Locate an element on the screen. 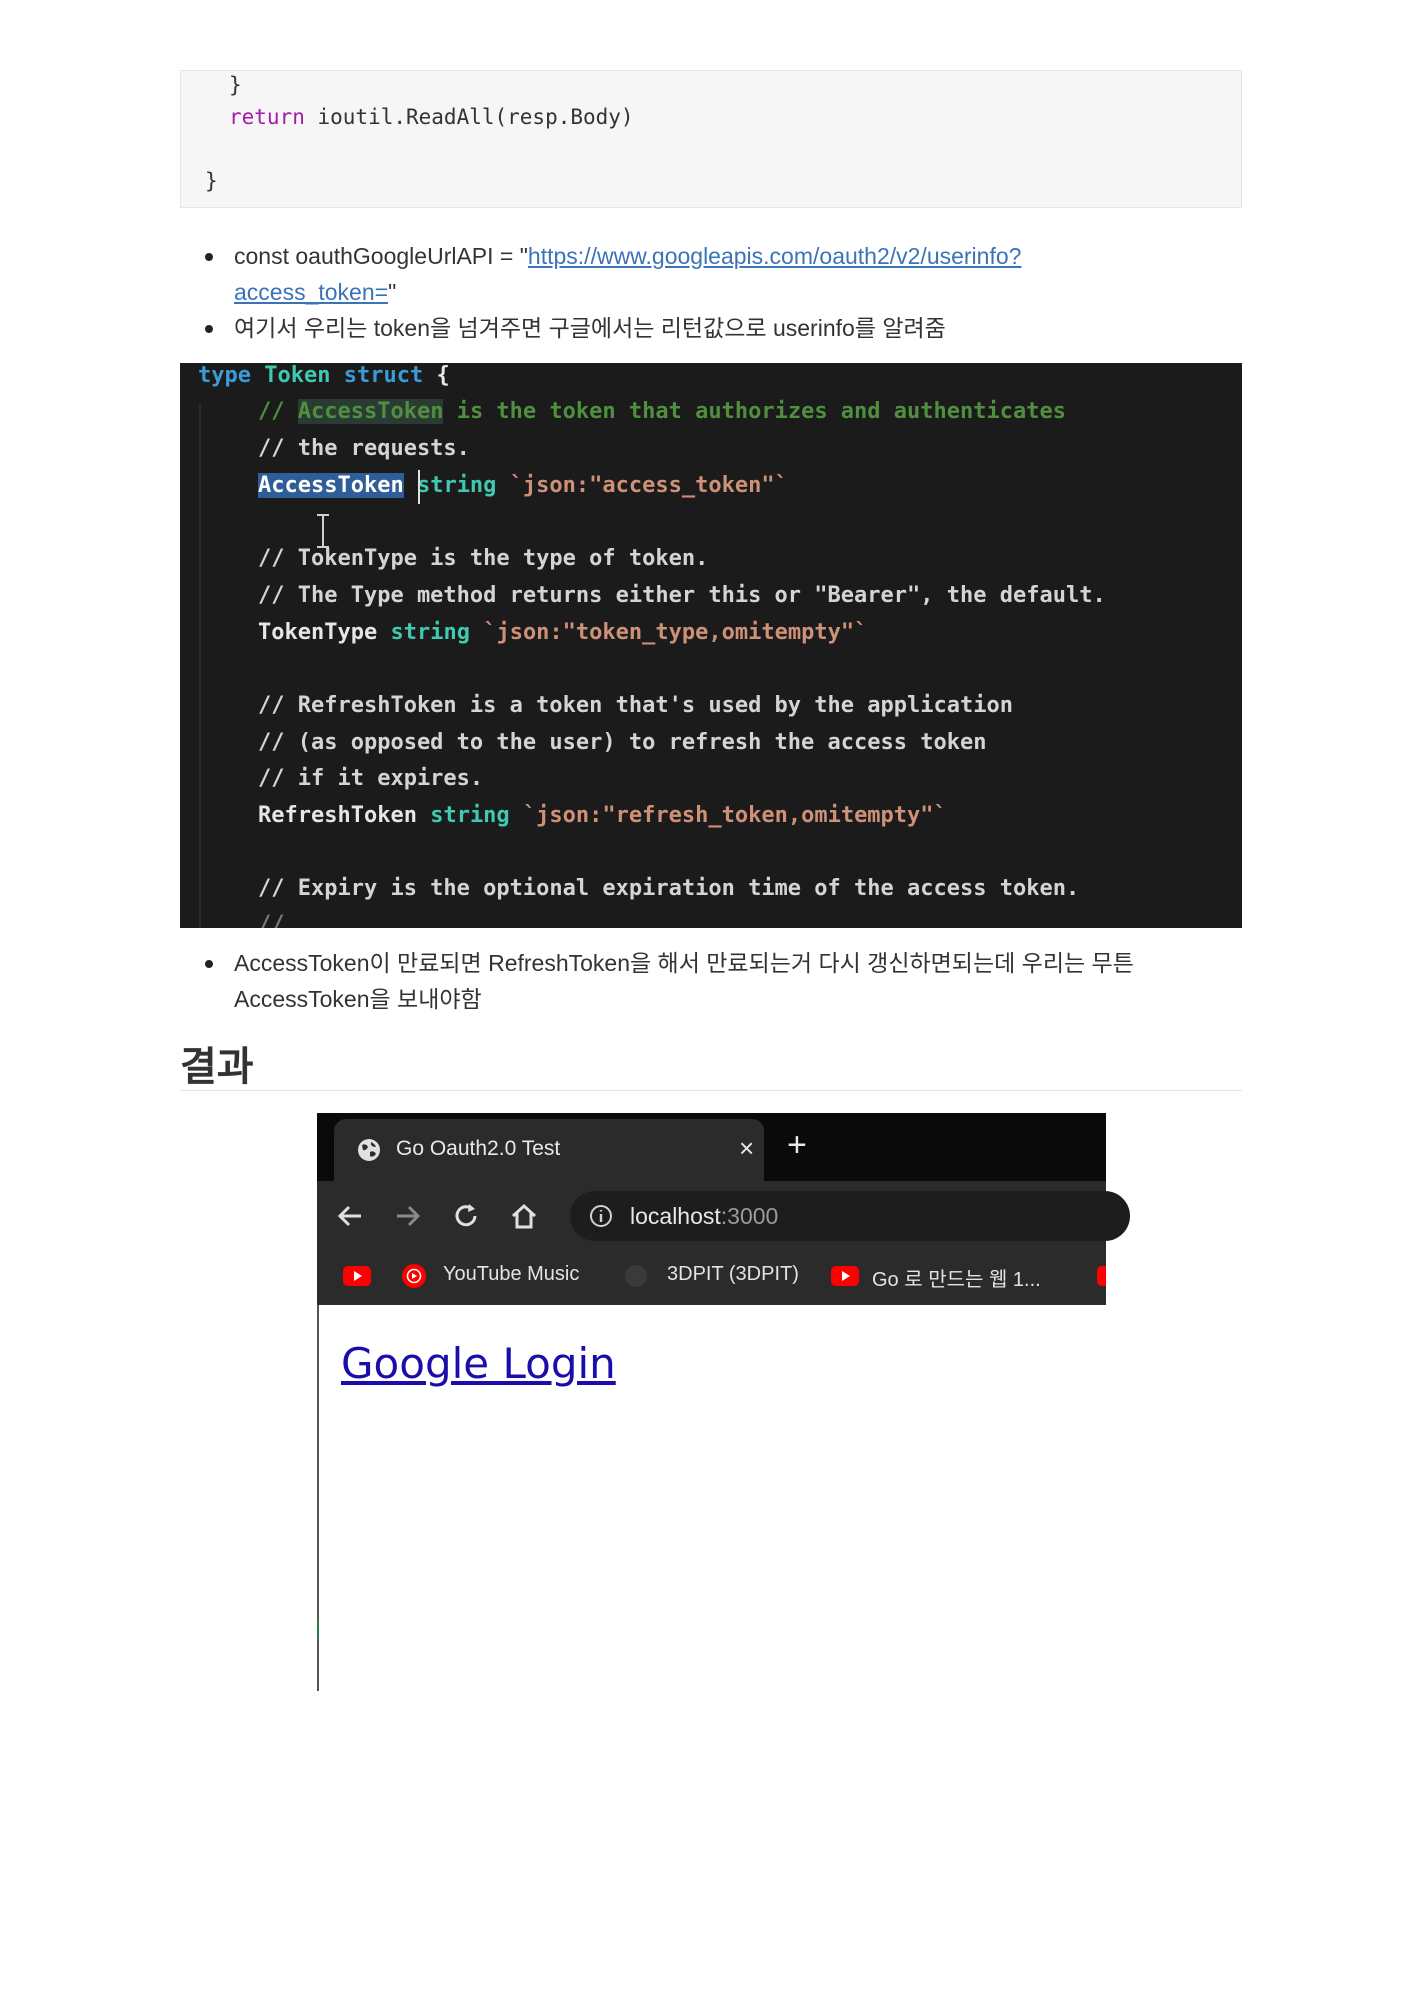  list-item-text: const oauthGoogleUrlAPI = " is located at coordinates (381, 256).